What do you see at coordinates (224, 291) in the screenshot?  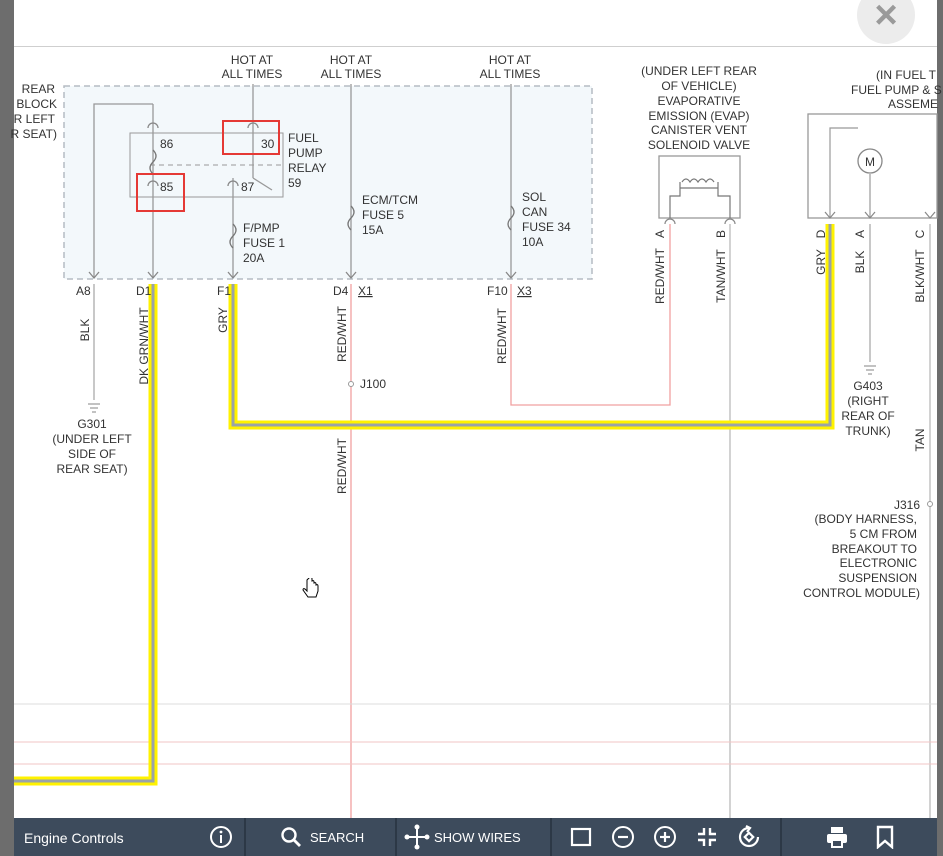 I see `pin-f1: F1` at bounding box center [224, 291].